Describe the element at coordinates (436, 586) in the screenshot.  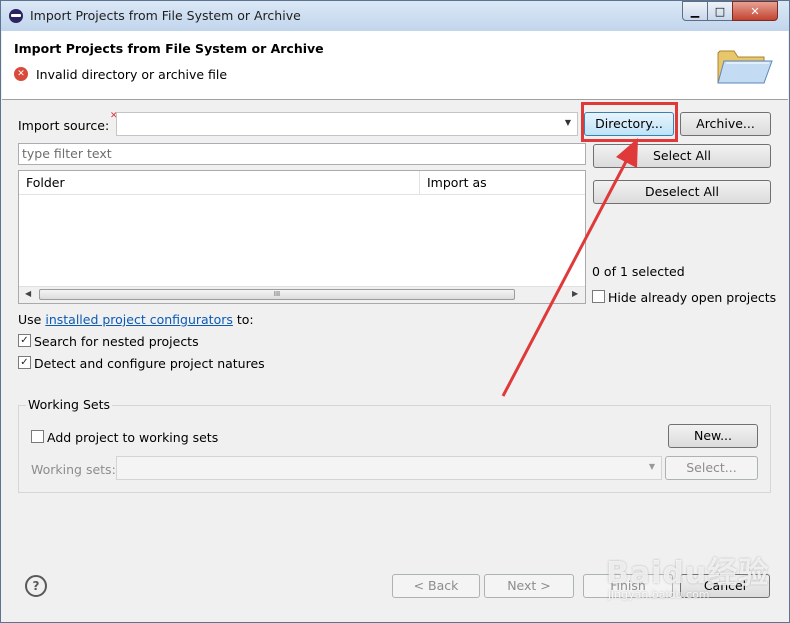
I see `back-button: < Back` at that location.